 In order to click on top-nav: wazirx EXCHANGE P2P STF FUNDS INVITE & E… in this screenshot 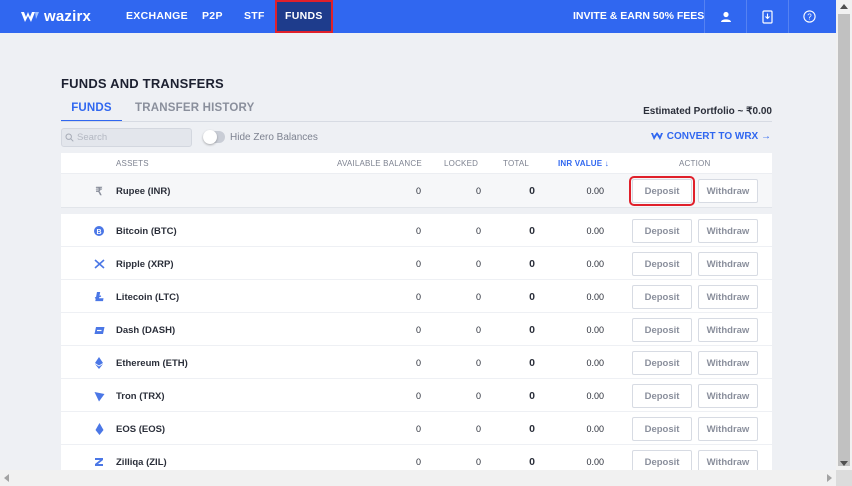, I will do `click(418, 16)`.